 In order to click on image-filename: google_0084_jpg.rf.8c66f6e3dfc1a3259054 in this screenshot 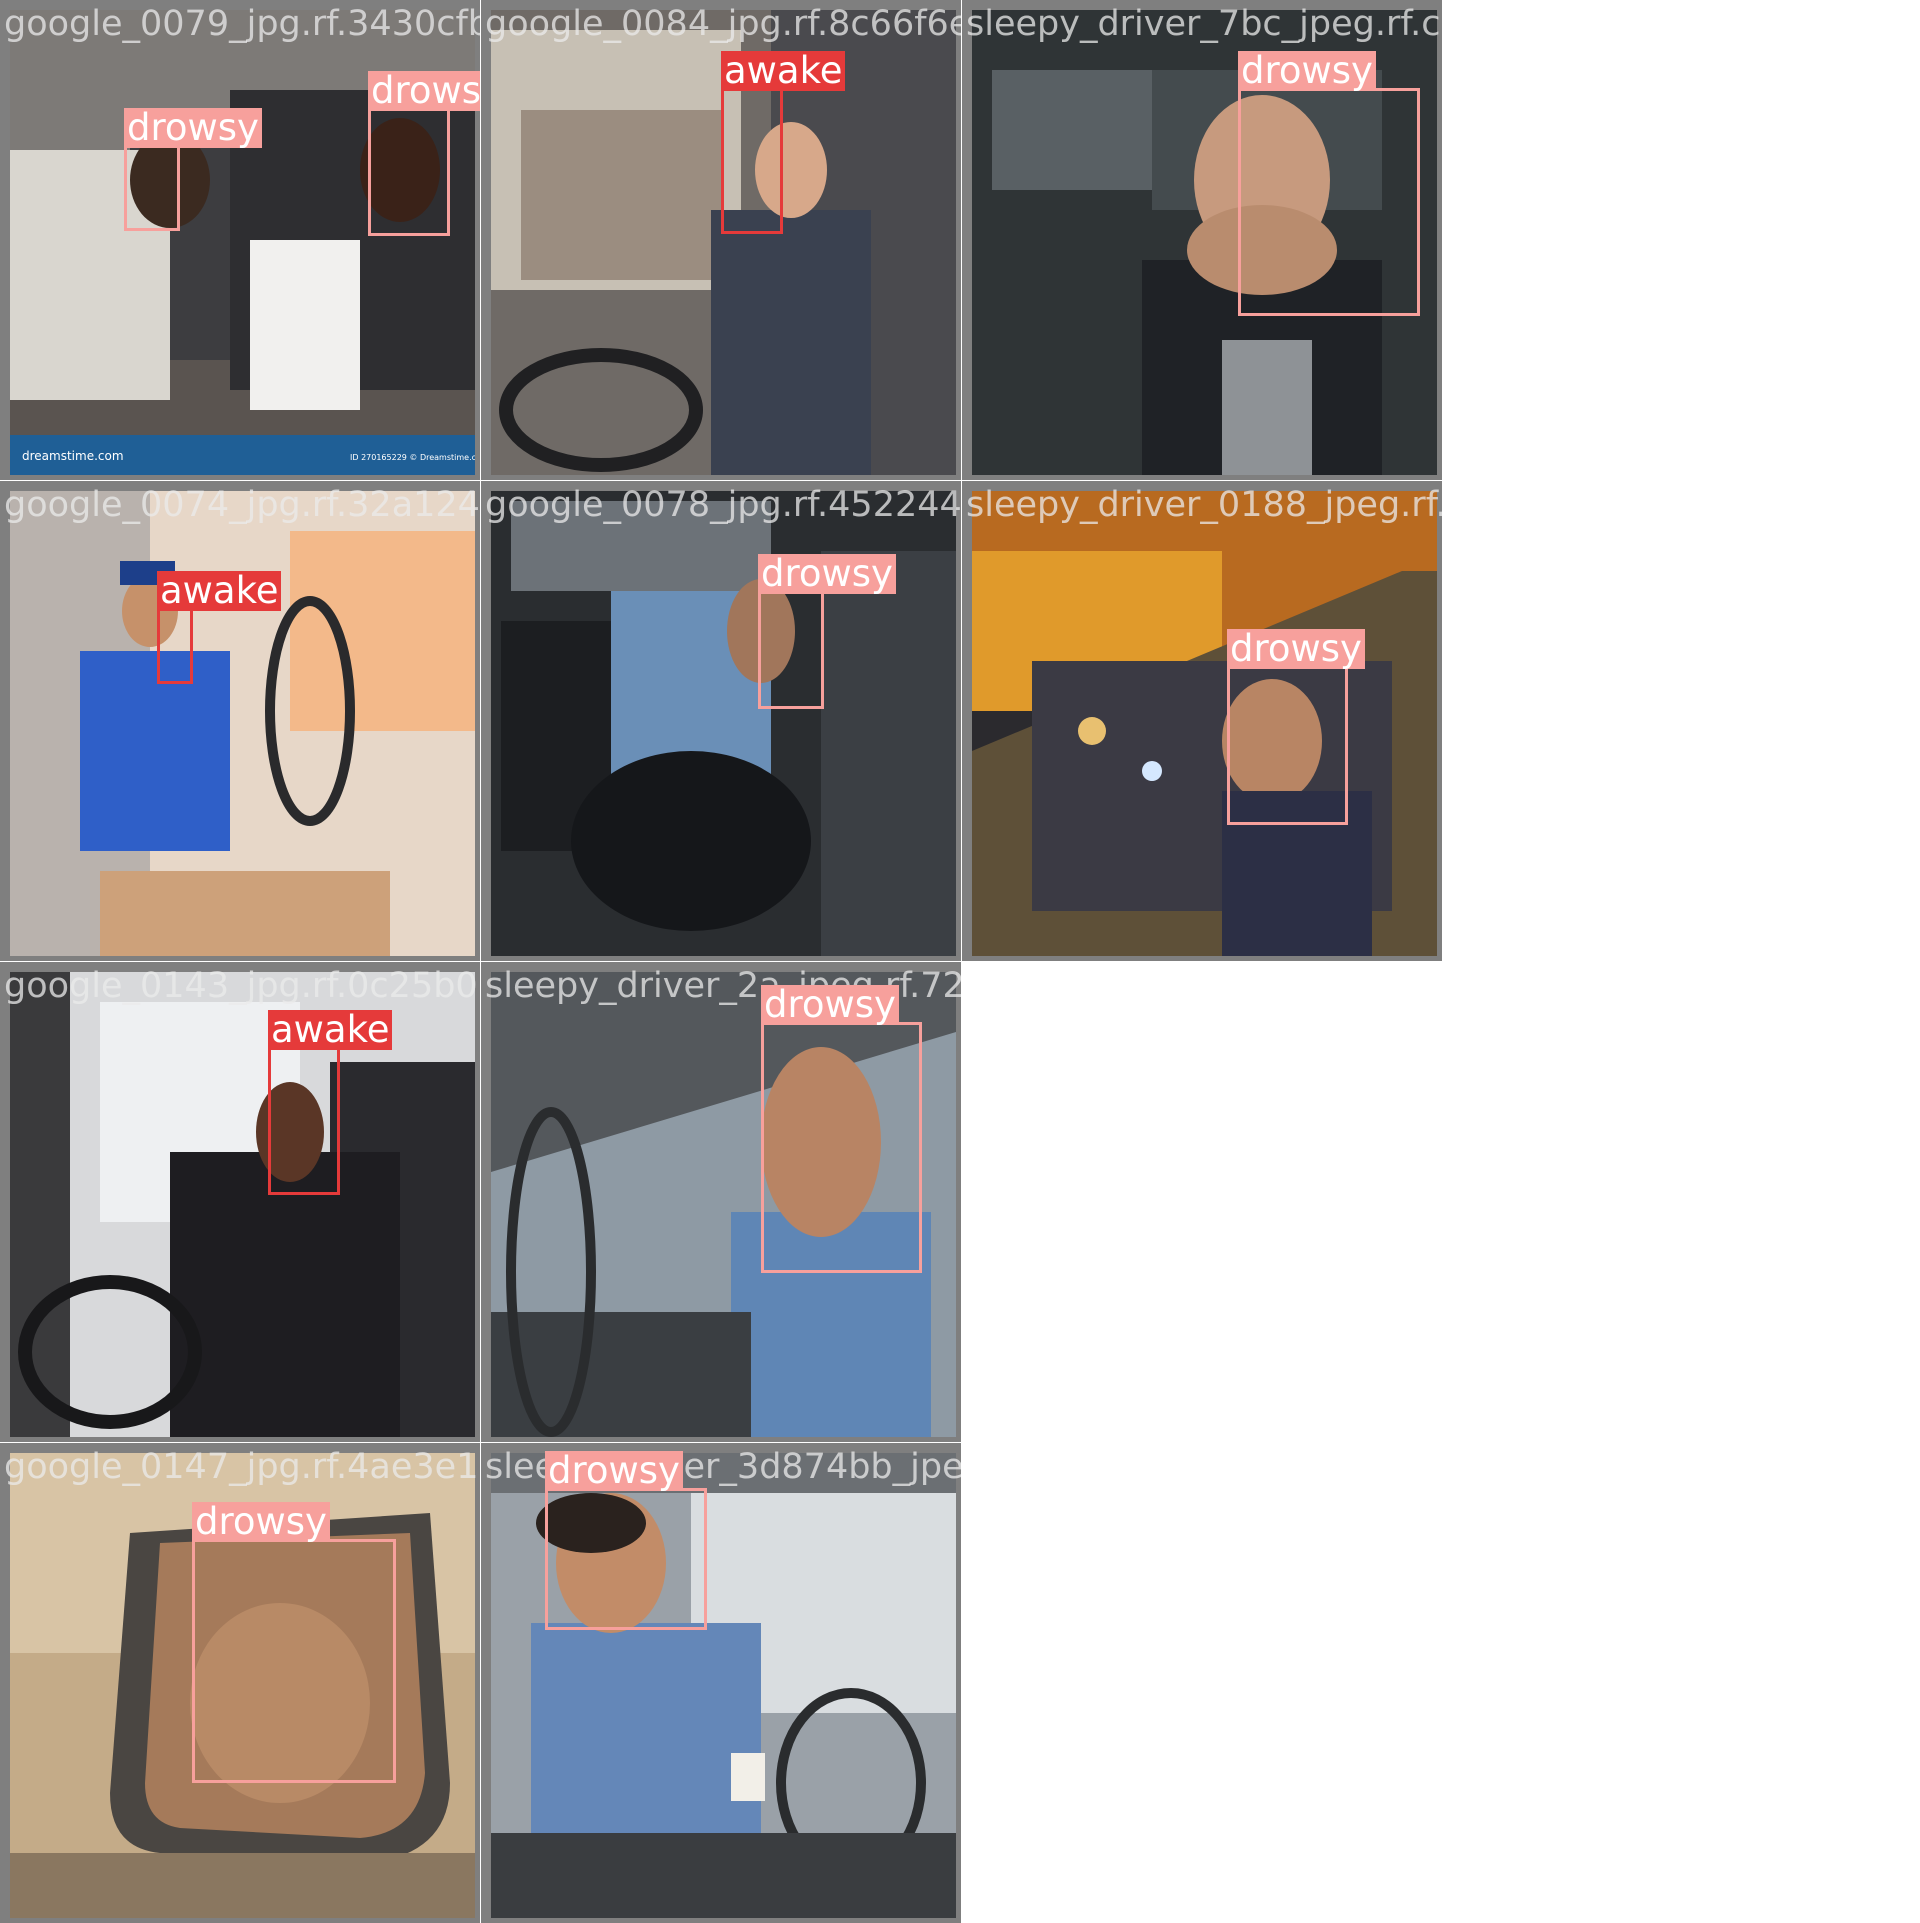, I will do `click(723, 24)`.